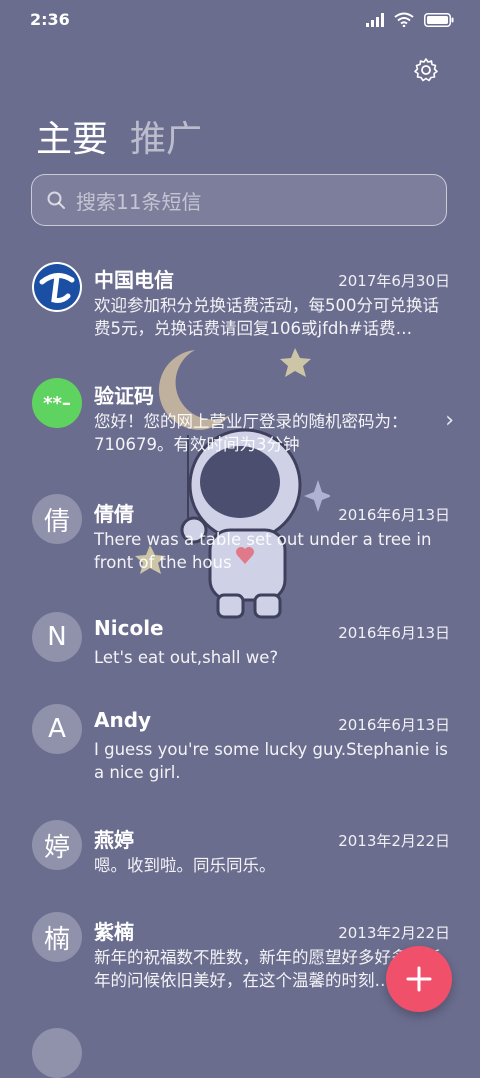 This screenshot has width=480, height=1078. Describe the element at coordinates (240, 1053) in the screenshot. I see `conversation-row-partial` at that location.